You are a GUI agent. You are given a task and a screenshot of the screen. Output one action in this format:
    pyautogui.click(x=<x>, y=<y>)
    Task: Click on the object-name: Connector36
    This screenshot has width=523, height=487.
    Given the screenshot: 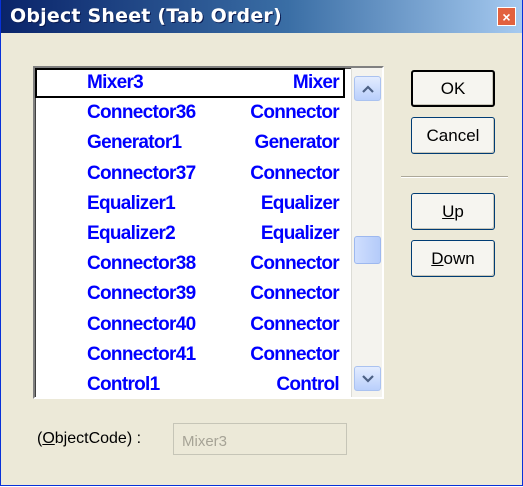 What is the action you would take?
    pyautogui.click(x=141, y=113)
    